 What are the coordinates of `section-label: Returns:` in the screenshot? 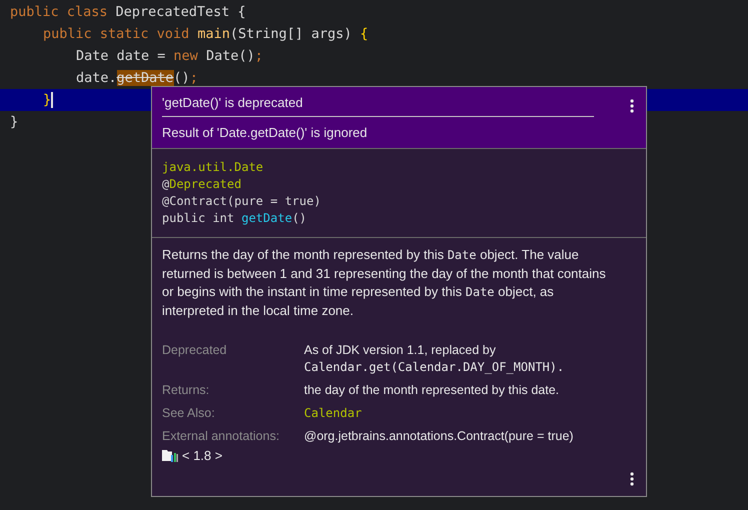 It's located at (186, 390).